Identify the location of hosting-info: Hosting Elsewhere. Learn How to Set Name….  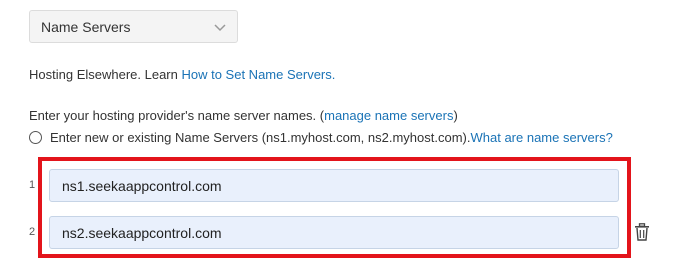
(182, 74).